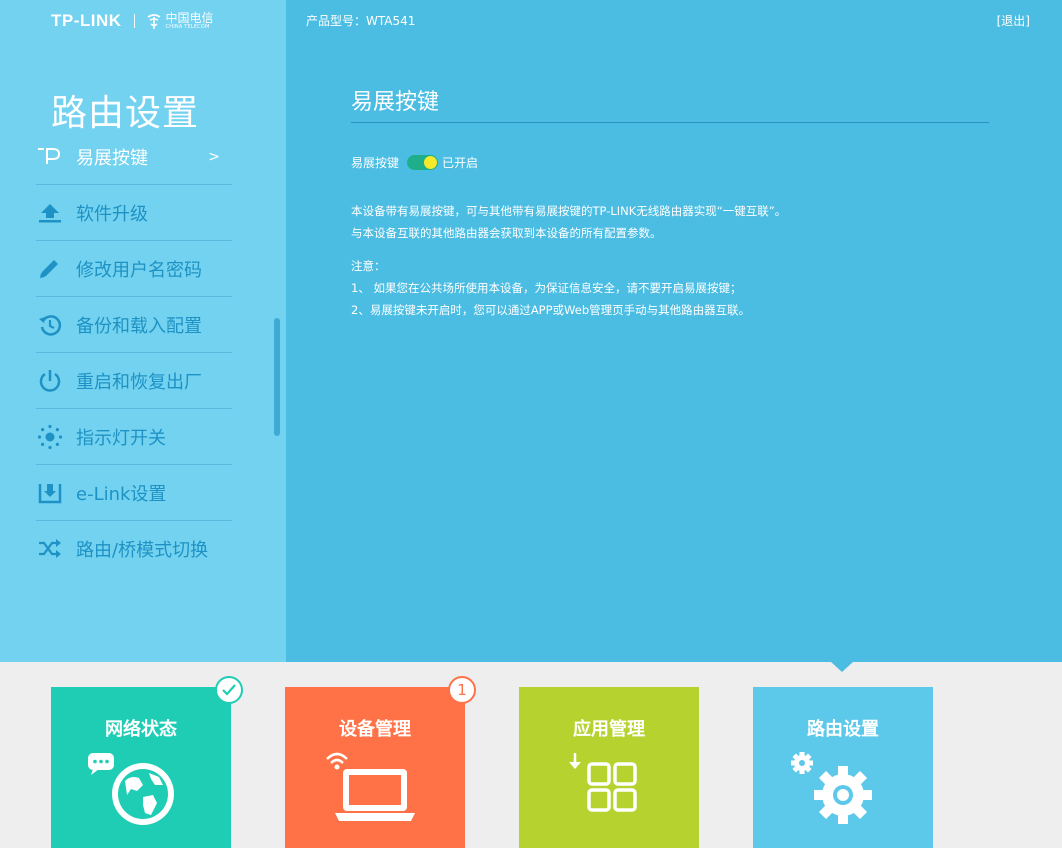 This screenshot has width=1062, height=848. I want to click on sidebar-item-backup-restore: 备份和载入配置, so click(134, 325).